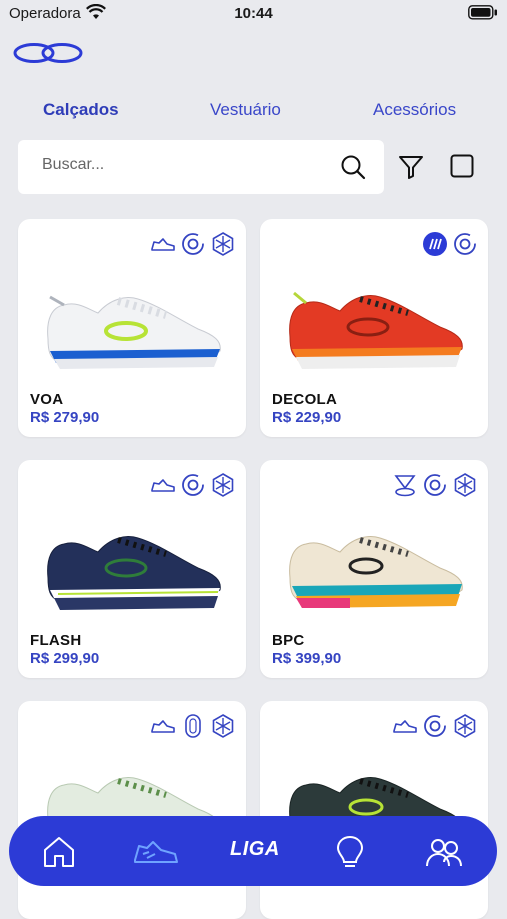 Image resolution: width=507 pixels, height=919 pixels. What do you see at coordinates (435, 244) in the screenshot?
I see `speed-badge-icon` at bounding box center [435, 244].